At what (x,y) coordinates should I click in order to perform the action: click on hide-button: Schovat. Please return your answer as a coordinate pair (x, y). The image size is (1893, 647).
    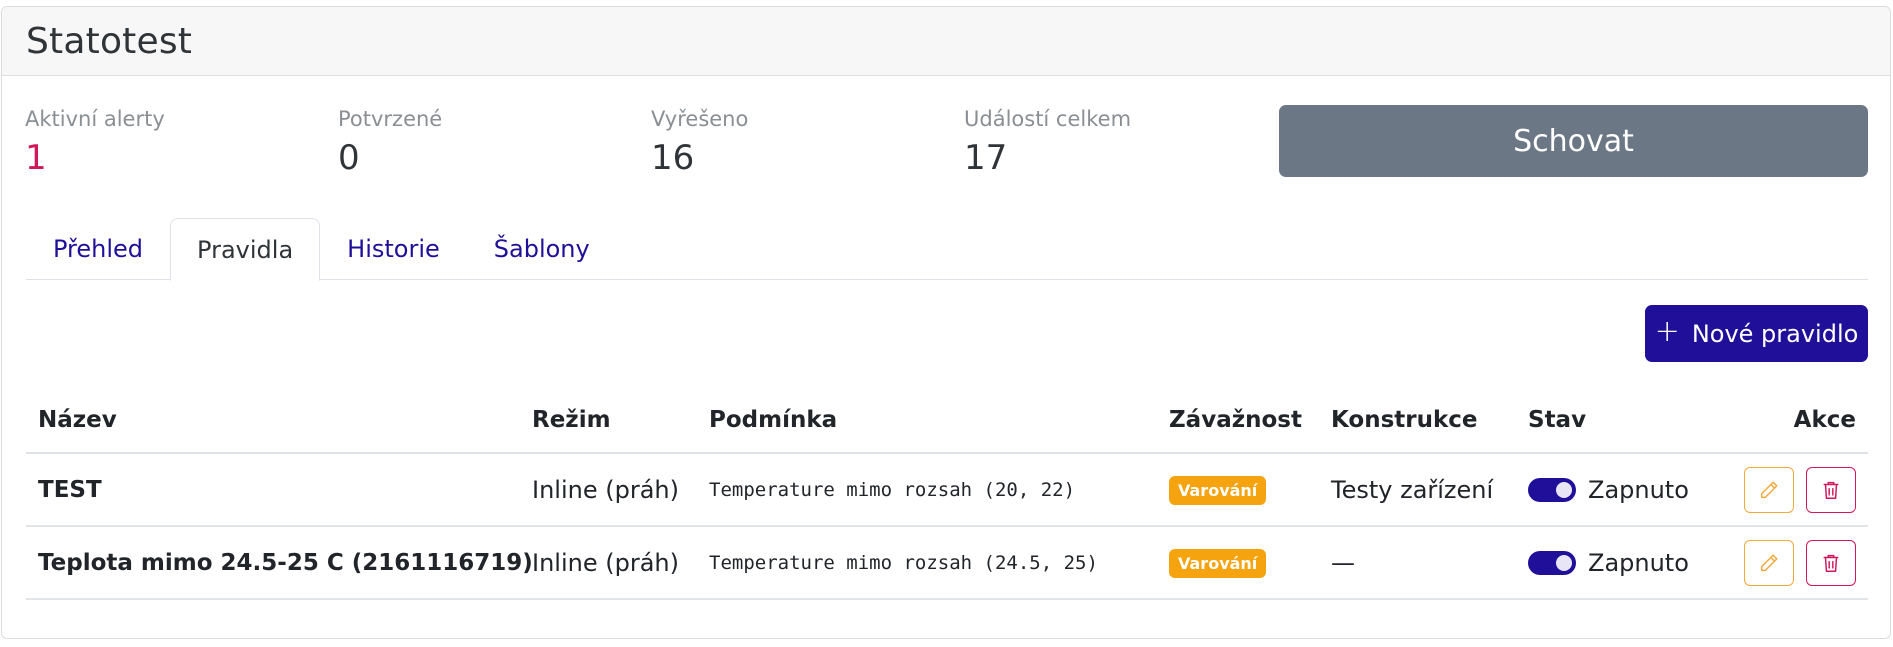
    Looking at the image, I should click on (1573, 141).